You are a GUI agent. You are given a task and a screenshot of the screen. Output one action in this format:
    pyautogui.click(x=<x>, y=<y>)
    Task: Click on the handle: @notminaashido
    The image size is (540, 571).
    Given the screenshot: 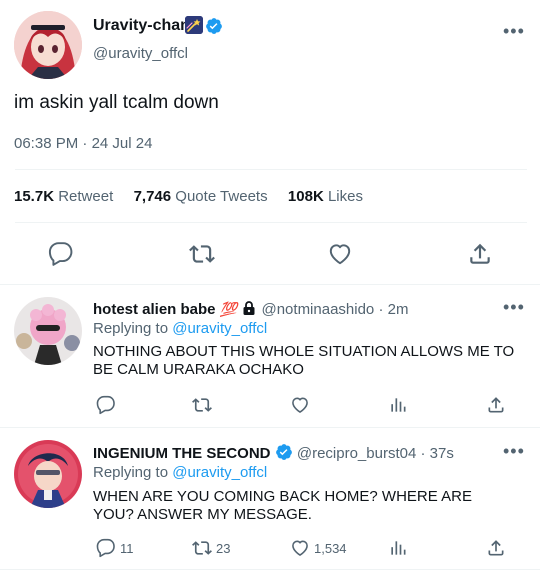 What is the action you would take?
    pyautogui.click(x=317, y=309)
    